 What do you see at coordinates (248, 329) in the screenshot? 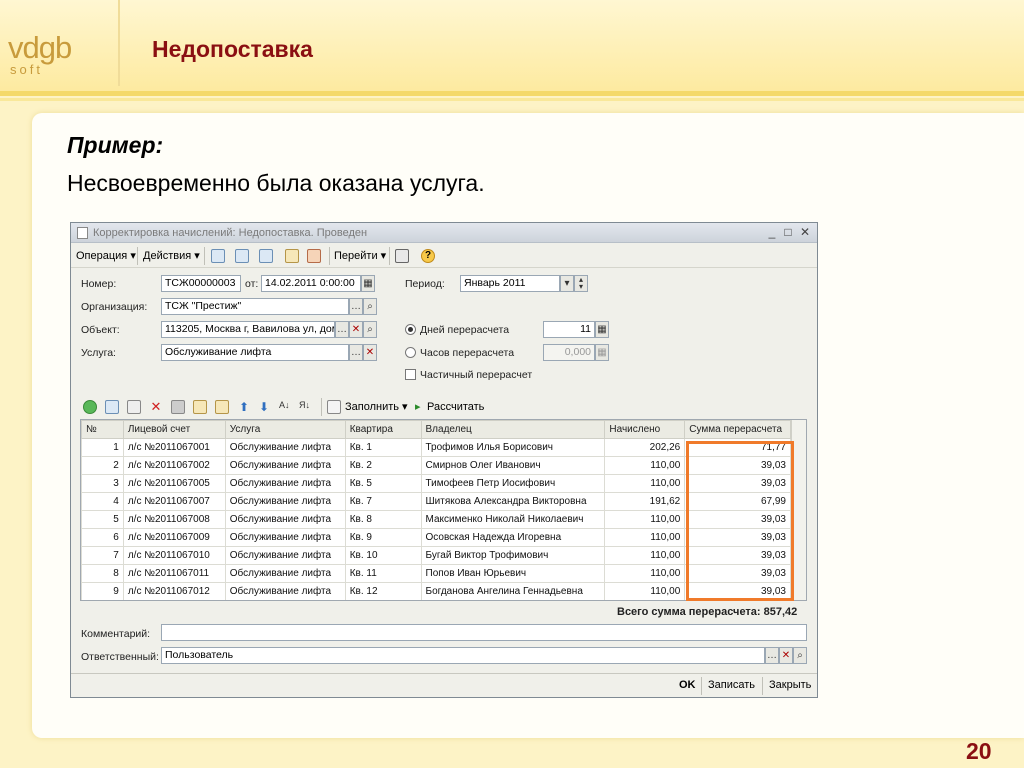
I see `object-field: 113205, Москва г, Вавилова ул, дом` at bounding box center [248, 329].